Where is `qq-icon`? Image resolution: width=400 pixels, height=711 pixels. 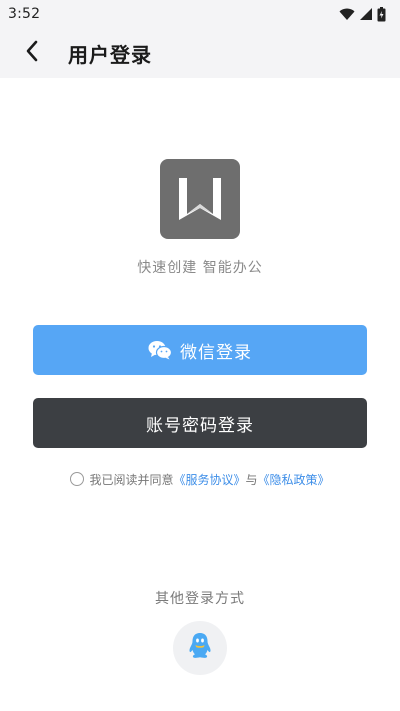
qq-icon is located at coordinates (200, 648).